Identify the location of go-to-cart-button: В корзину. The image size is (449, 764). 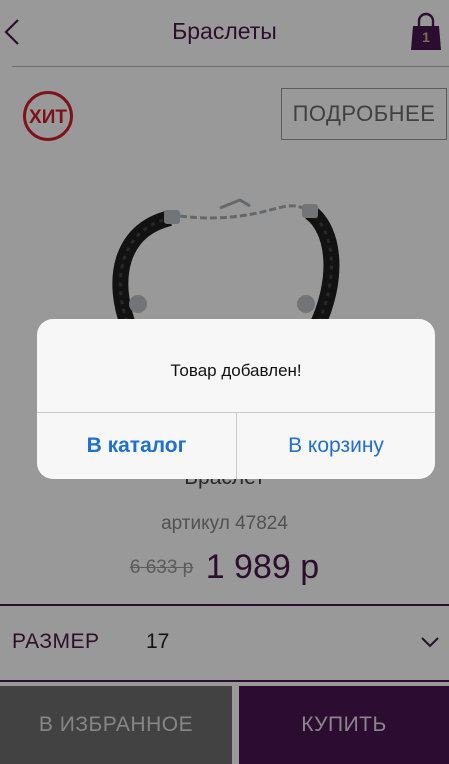
(336, 446).